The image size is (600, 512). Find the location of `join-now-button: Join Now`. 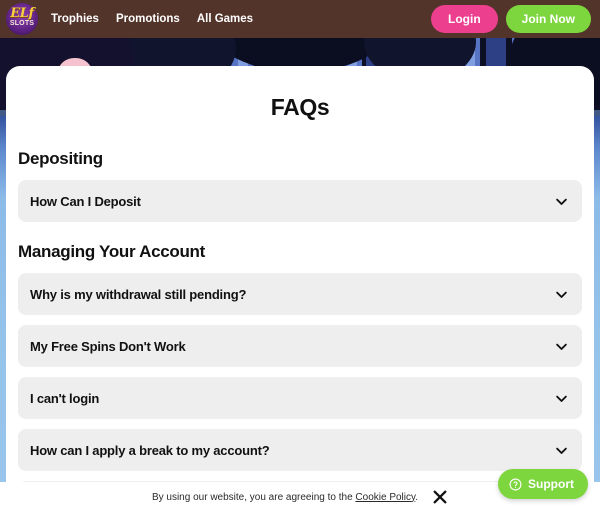

join-now-button: Join Now is located at coordinates (548, 19).